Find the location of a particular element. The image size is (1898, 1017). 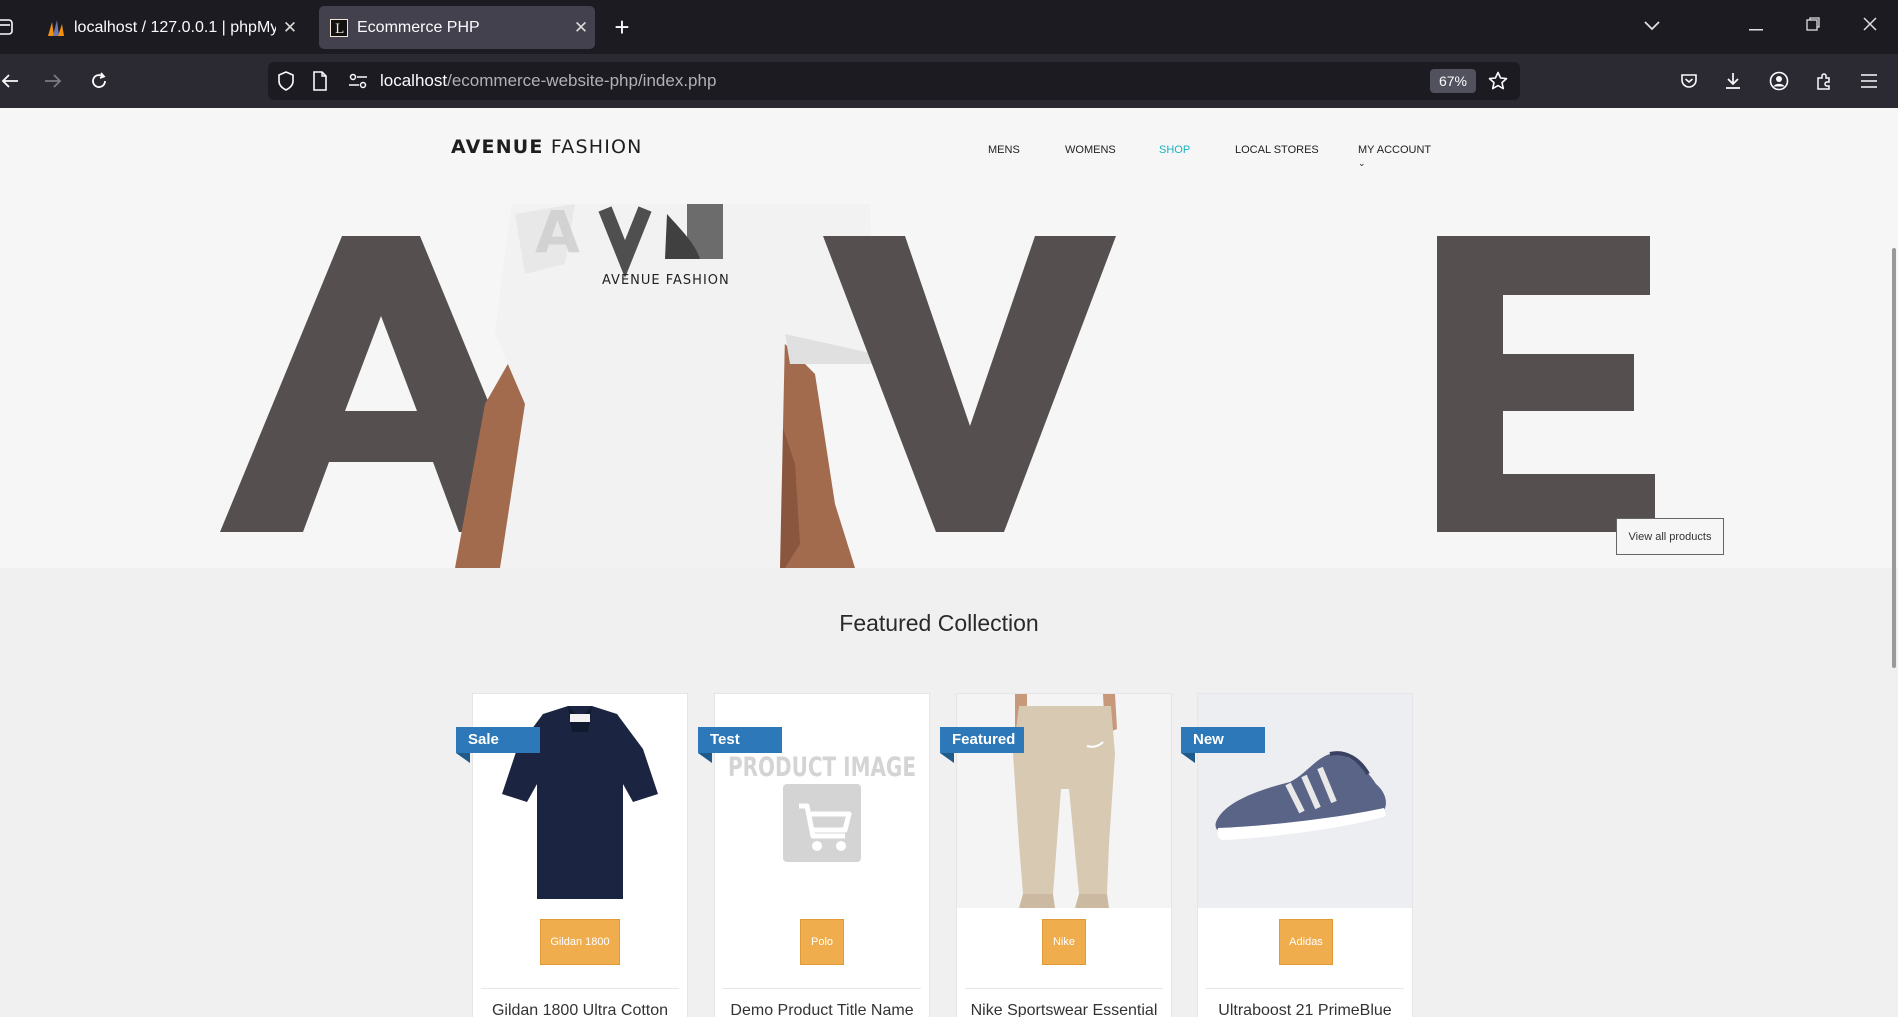

svg-text: L is located at coordinates (339, 29).